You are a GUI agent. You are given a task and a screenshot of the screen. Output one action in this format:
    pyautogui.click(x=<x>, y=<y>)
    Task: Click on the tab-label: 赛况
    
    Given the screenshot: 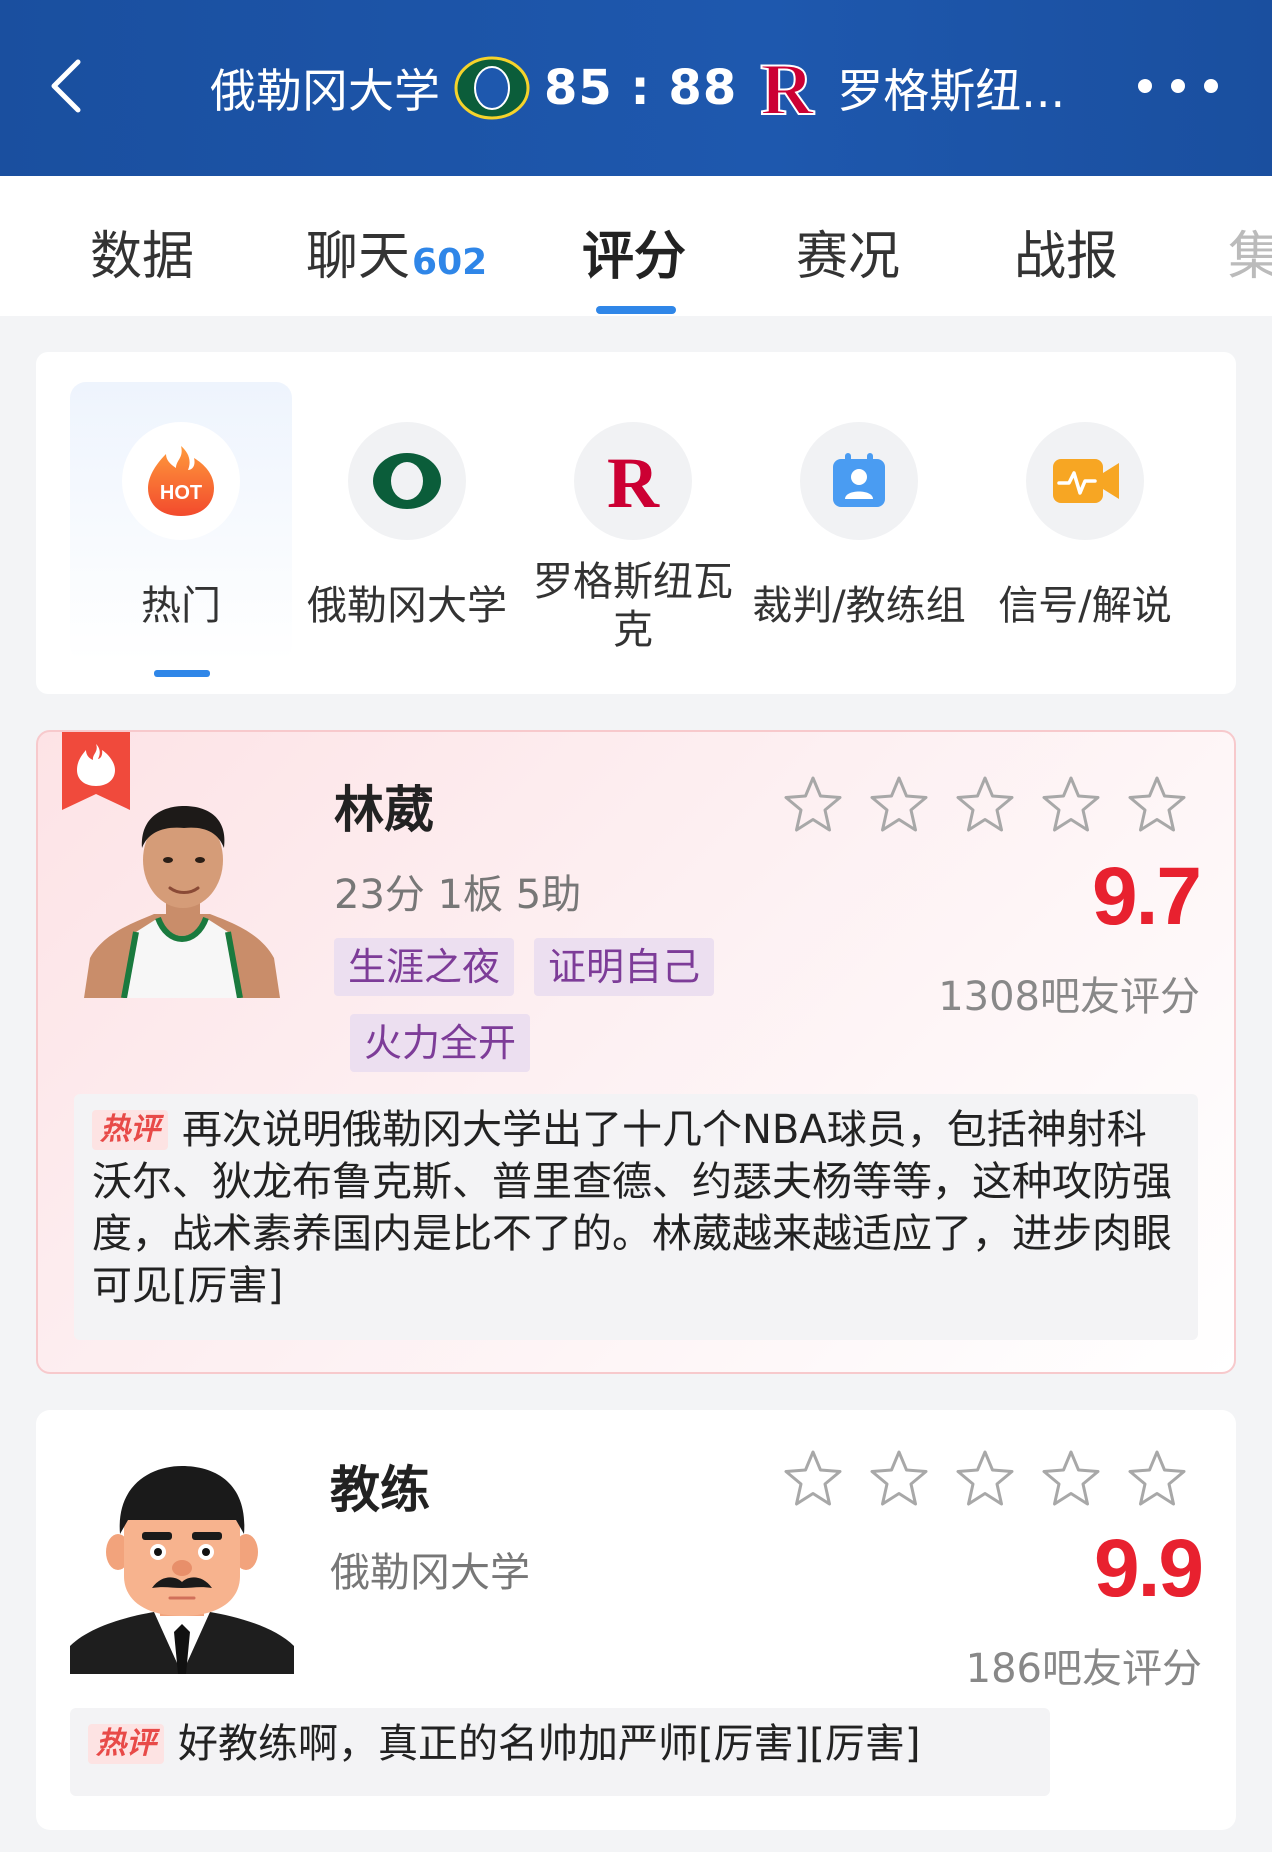 What is the action you would take?
    pyautogui.click(x=848, y=257)
    